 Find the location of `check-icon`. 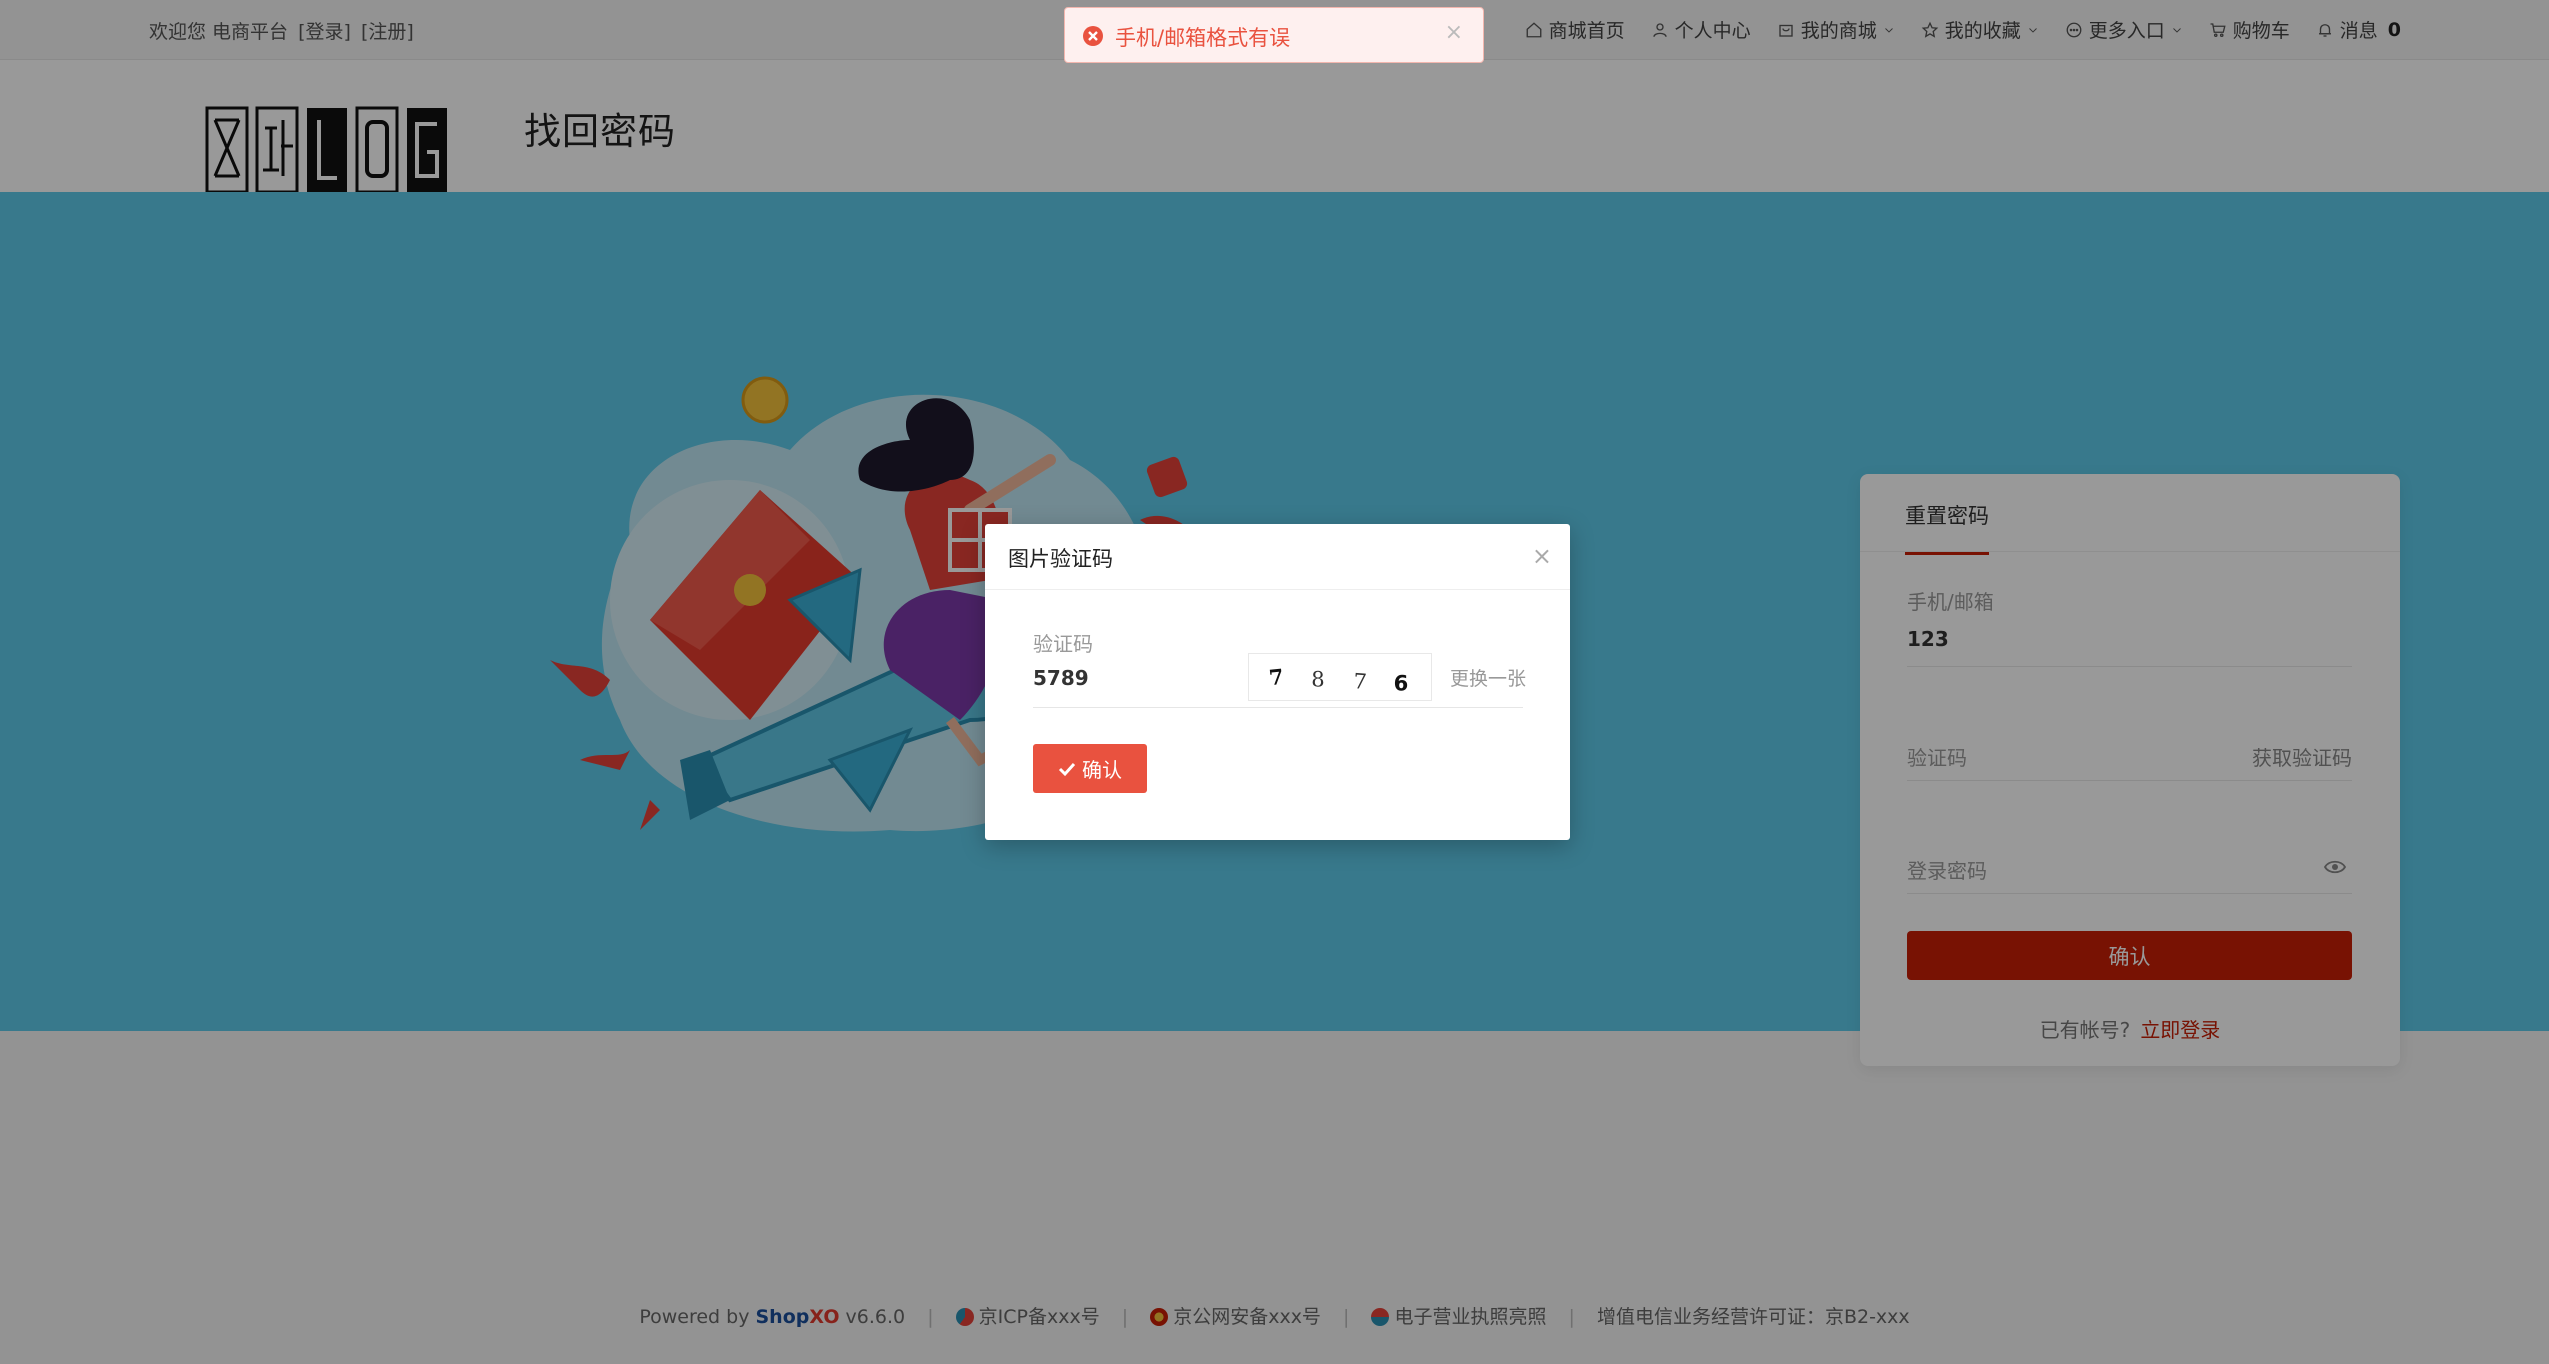

check-icon is located at coordinates (1067, 769).